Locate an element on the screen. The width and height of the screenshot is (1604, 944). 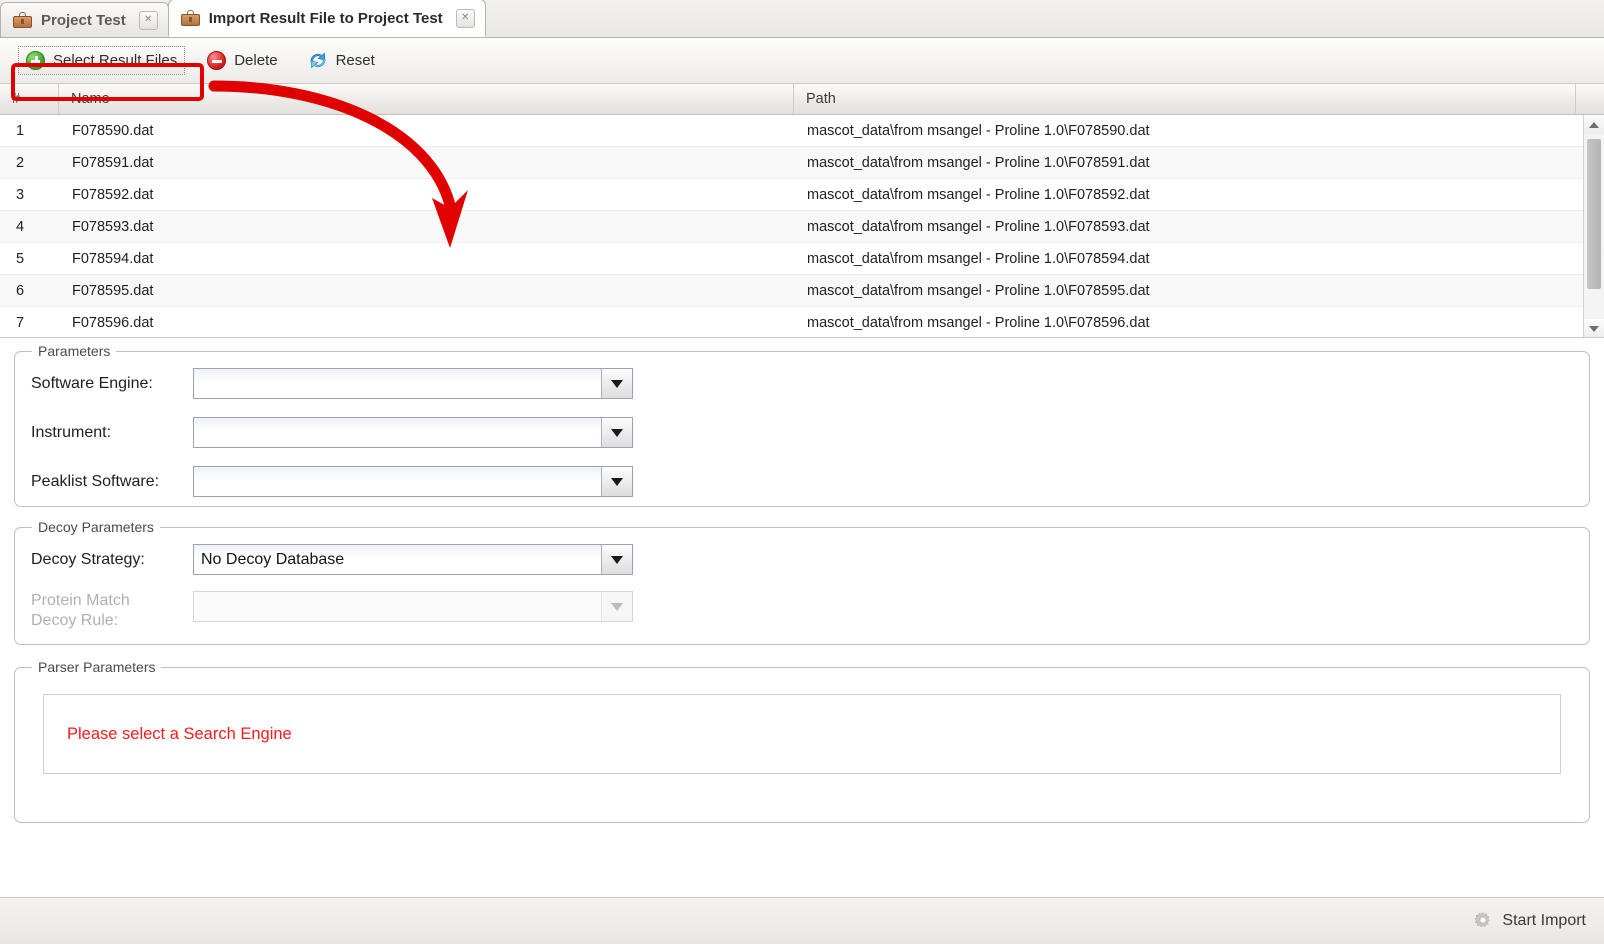
instrument-select is located at coordinates (413, 432).